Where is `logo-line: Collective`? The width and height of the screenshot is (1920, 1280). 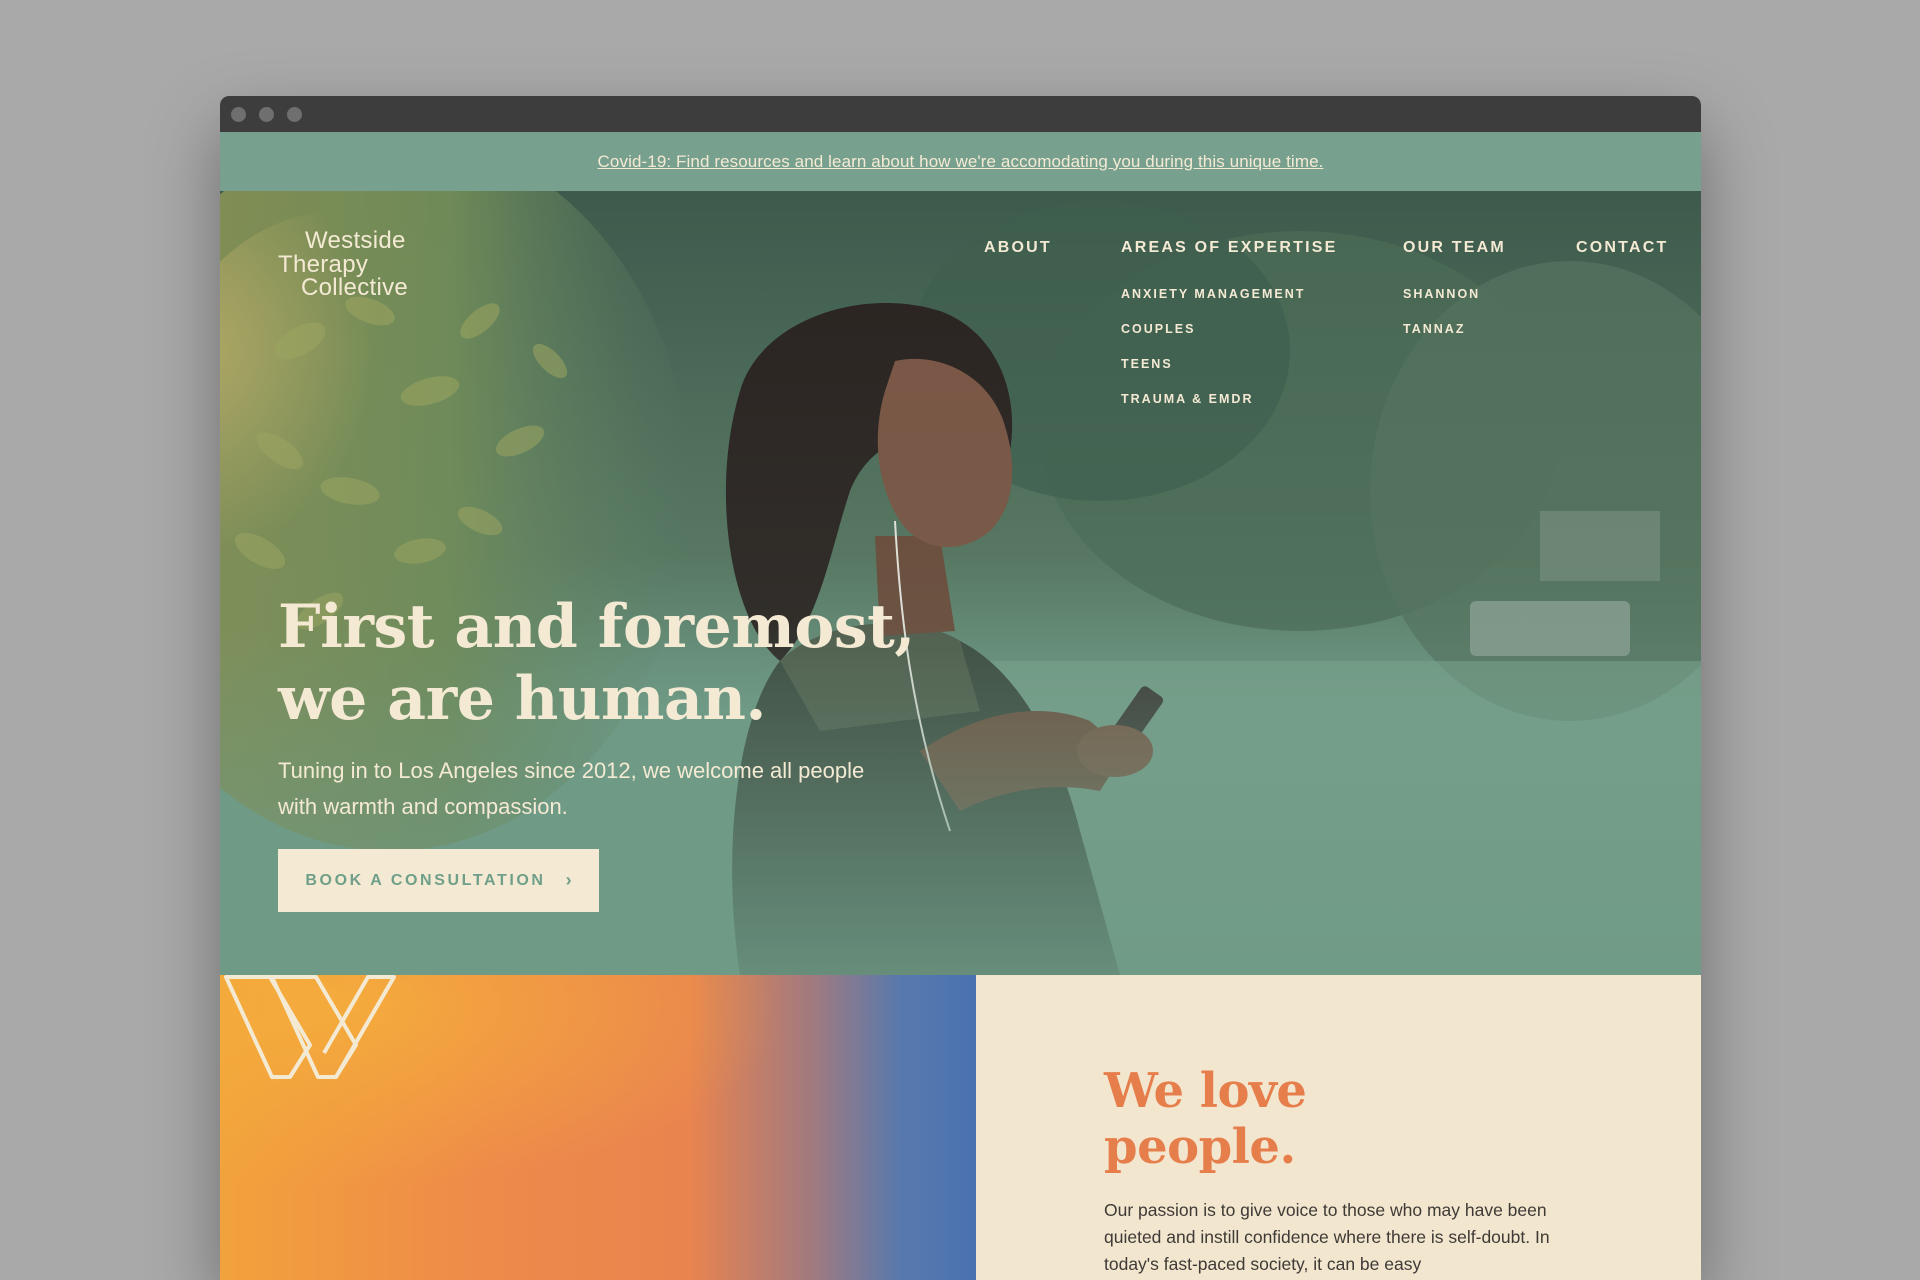 logo-line: Collective is located at coordinates (355, 288).